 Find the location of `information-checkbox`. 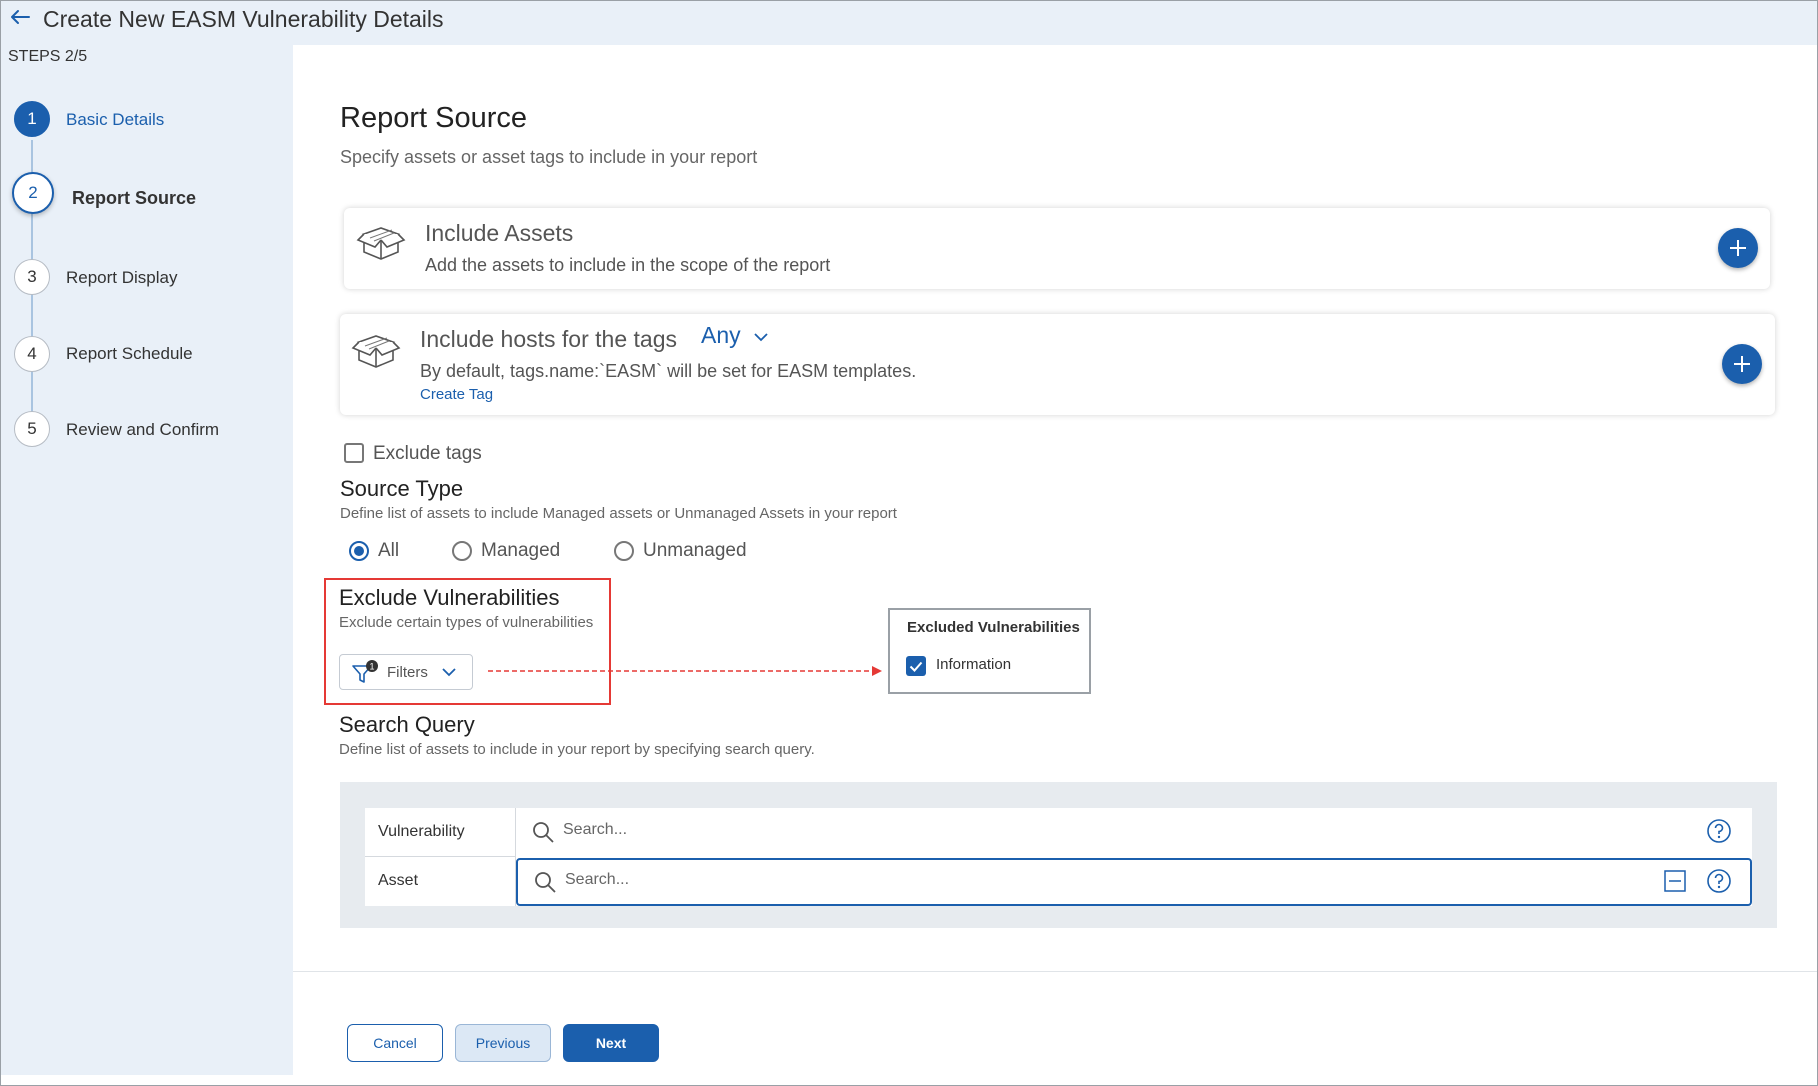

information-checkbox is located at coordinates (916, 666).